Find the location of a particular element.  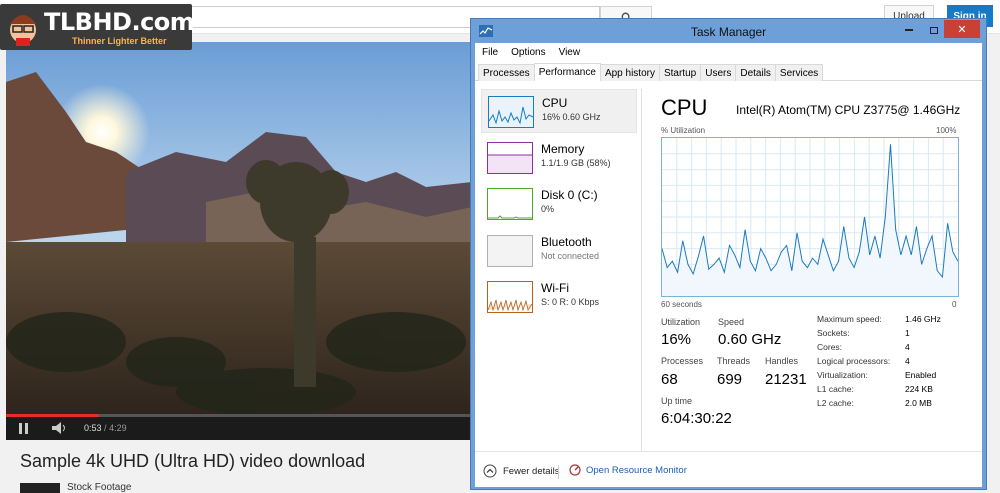

spec-value: 1 is located at coordinates (907, 333).